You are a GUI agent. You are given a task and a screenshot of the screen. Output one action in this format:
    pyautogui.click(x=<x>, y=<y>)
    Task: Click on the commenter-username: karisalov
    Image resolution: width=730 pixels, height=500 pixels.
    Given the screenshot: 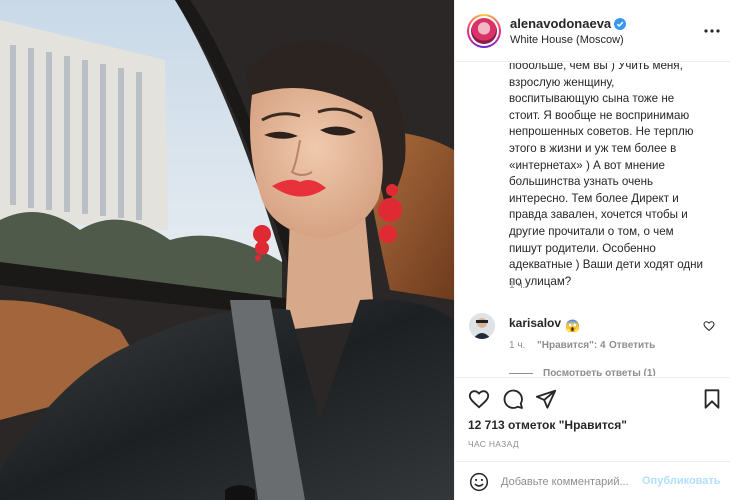 What is the action you would take?
    pyautogui.click(x=535, y=323)
    